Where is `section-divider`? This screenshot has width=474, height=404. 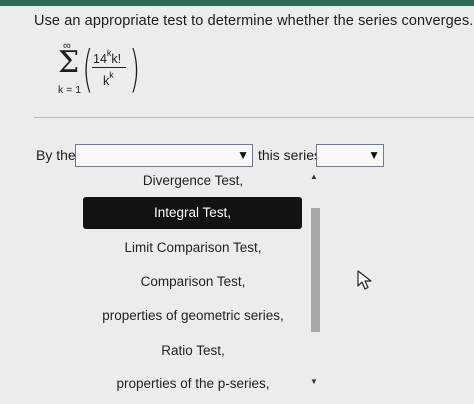 section-divider is located at coordinates (254, 117).